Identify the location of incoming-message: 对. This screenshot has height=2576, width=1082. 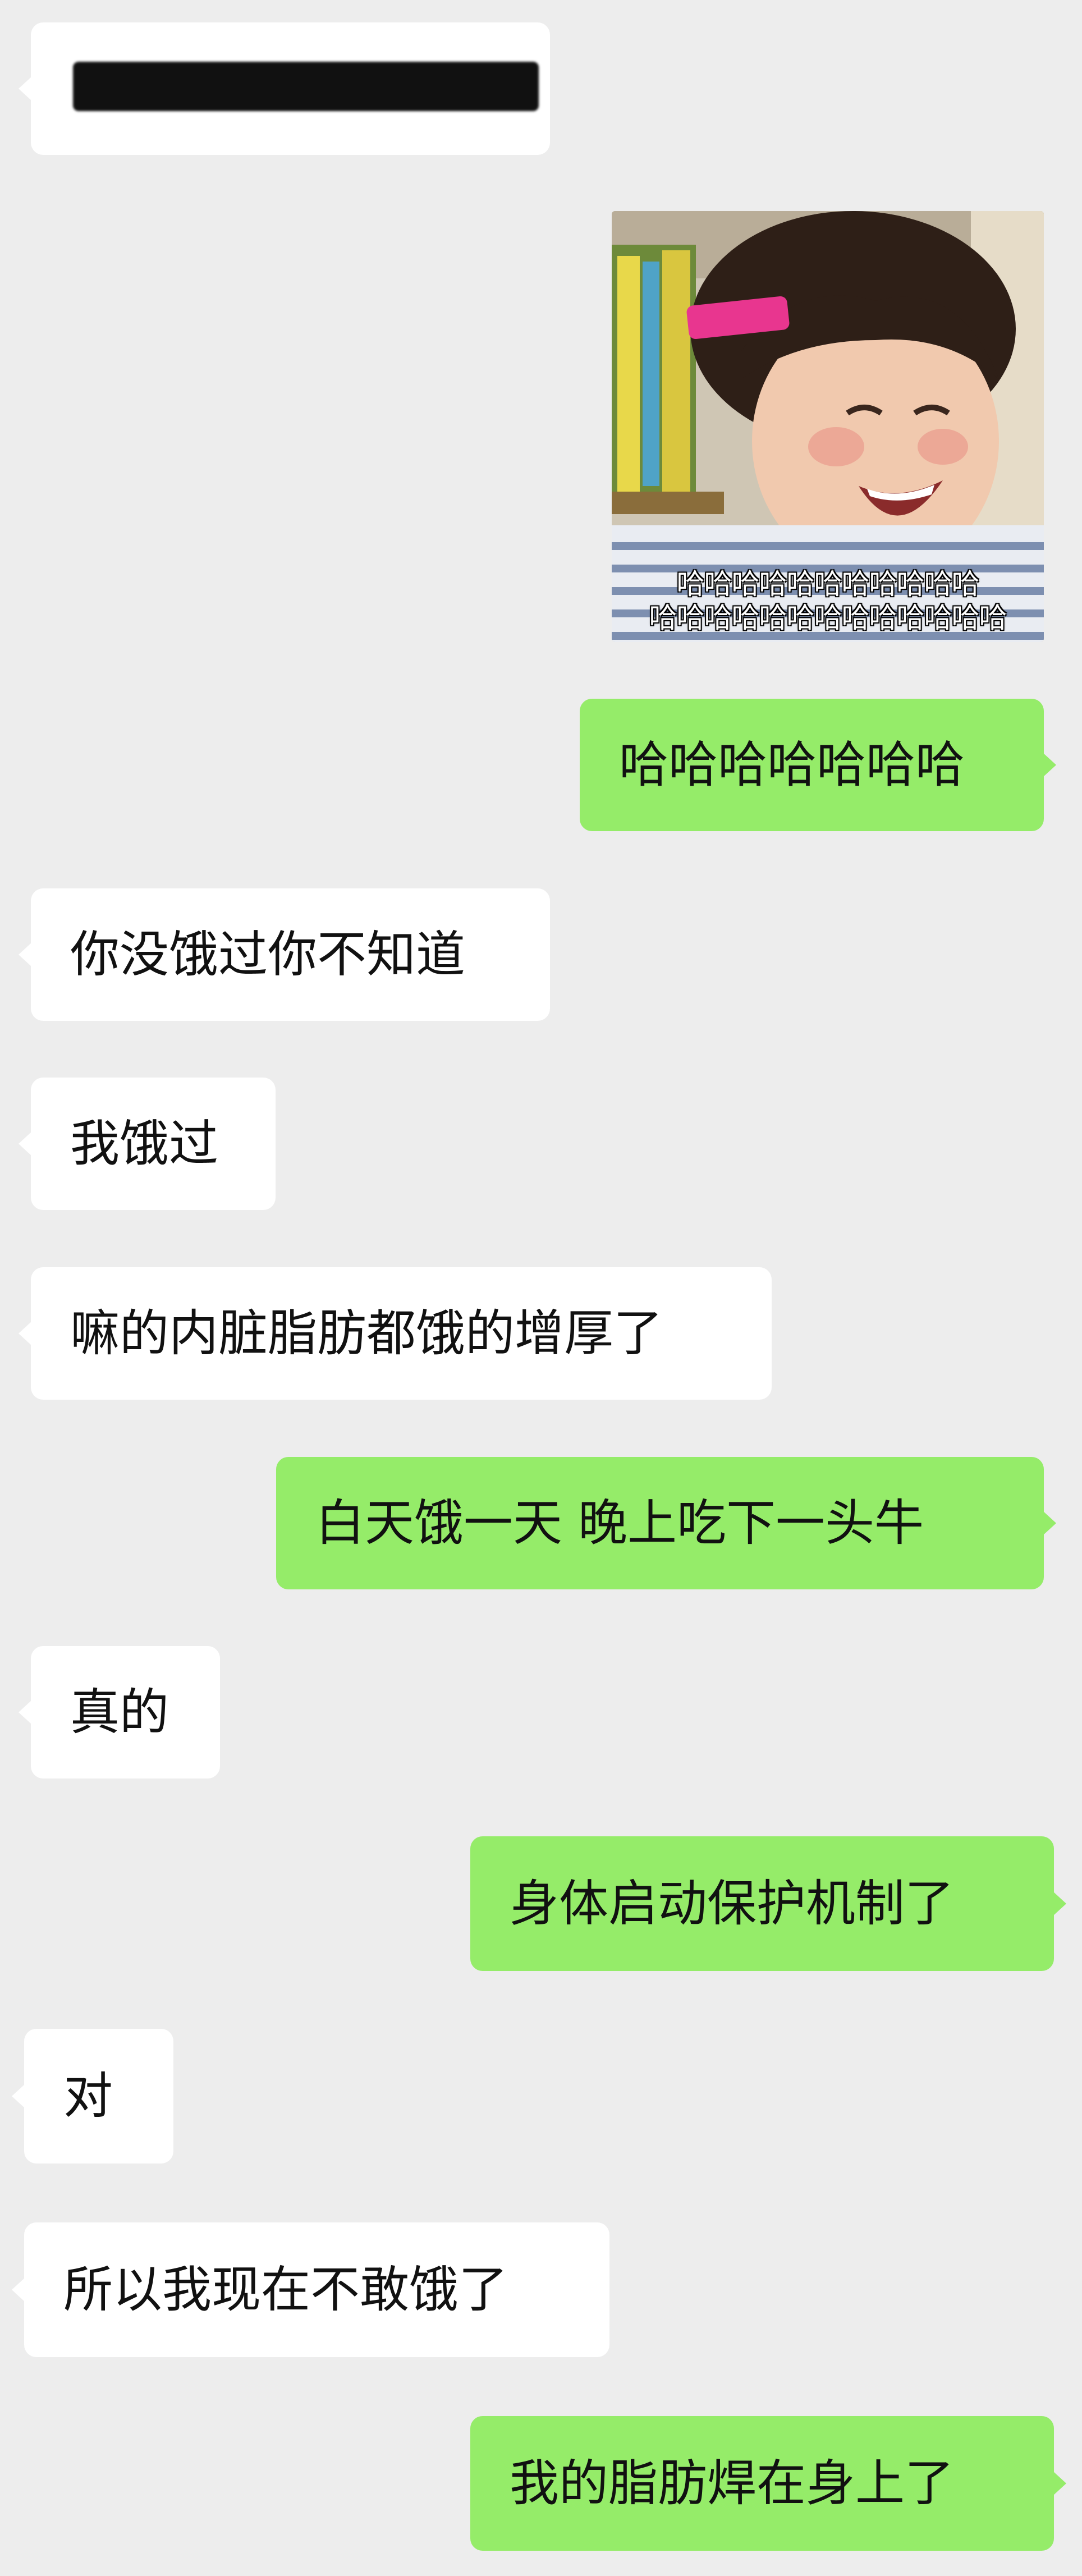
(92, 2096).